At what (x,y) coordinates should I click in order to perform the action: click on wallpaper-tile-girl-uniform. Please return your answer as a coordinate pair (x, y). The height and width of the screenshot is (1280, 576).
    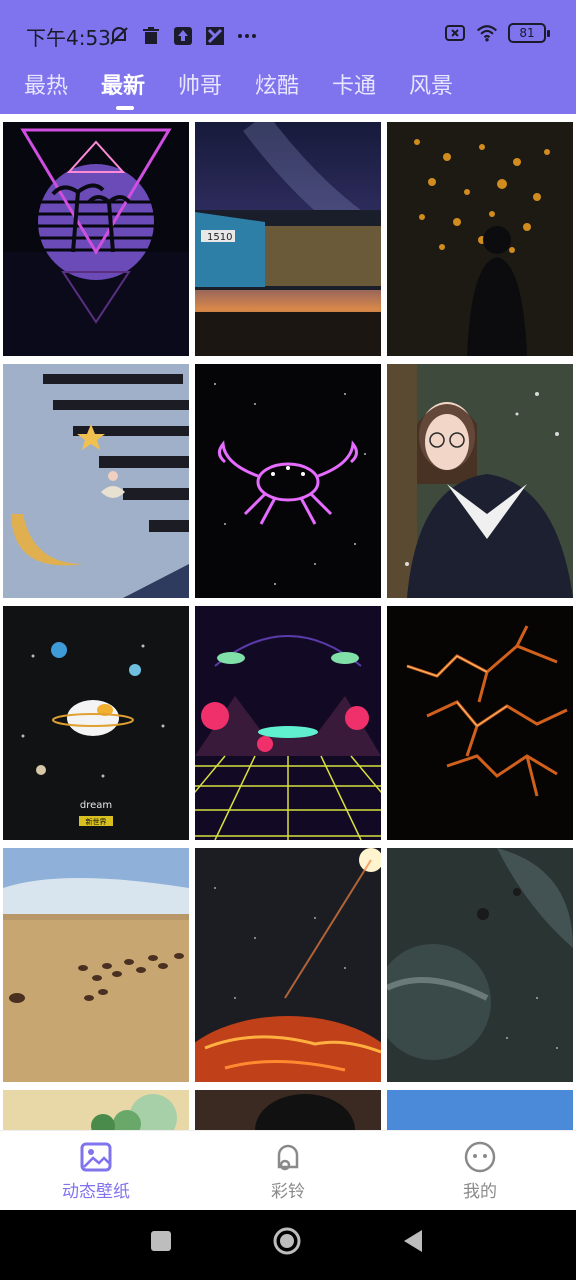
    Looking at the image, I should click on (480, 481).